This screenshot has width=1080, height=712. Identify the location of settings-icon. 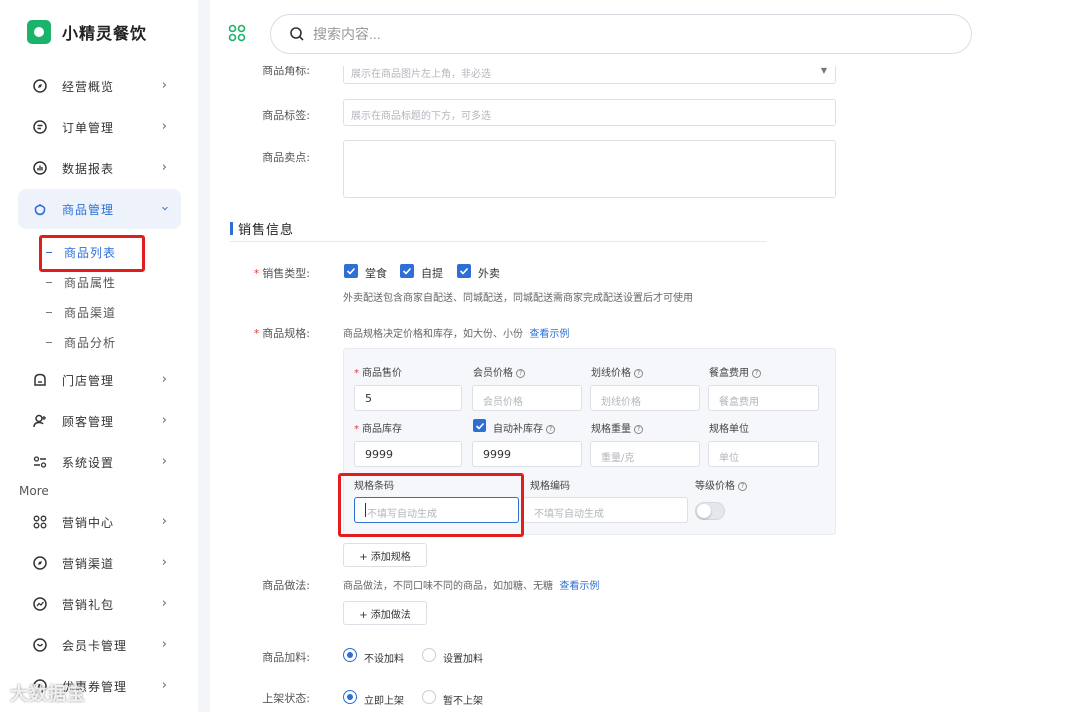
(40, 462).